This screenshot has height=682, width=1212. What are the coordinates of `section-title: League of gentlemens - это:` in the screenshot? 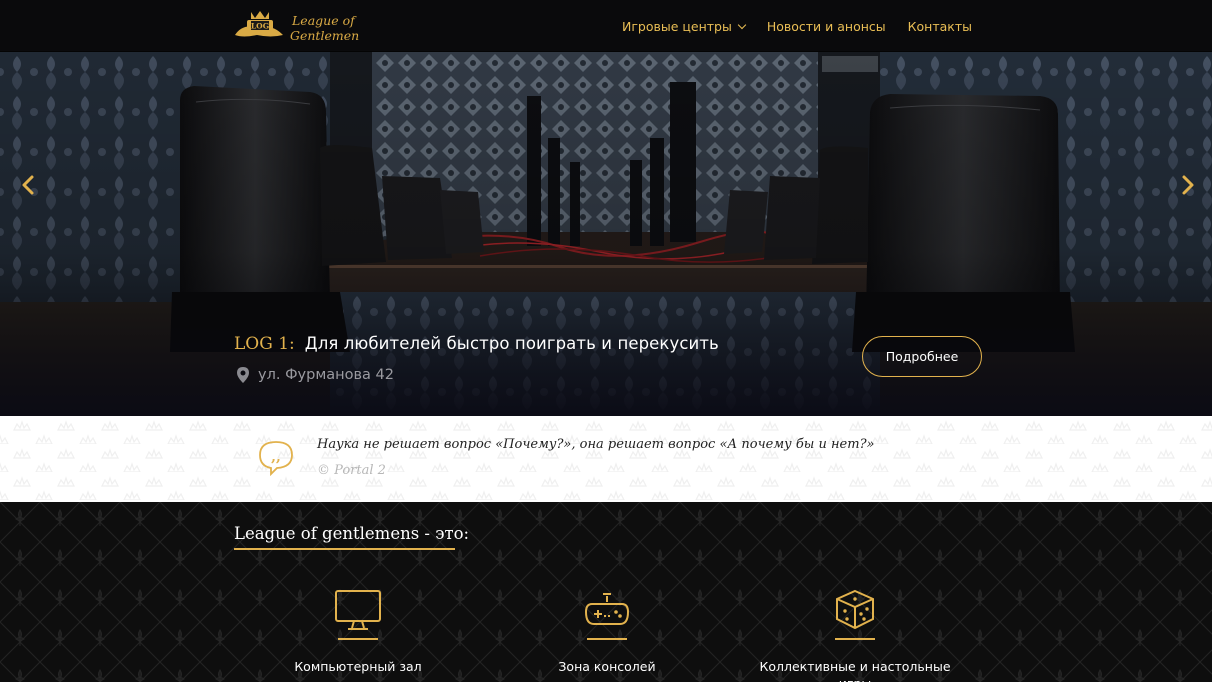 It's located at (352, 533).